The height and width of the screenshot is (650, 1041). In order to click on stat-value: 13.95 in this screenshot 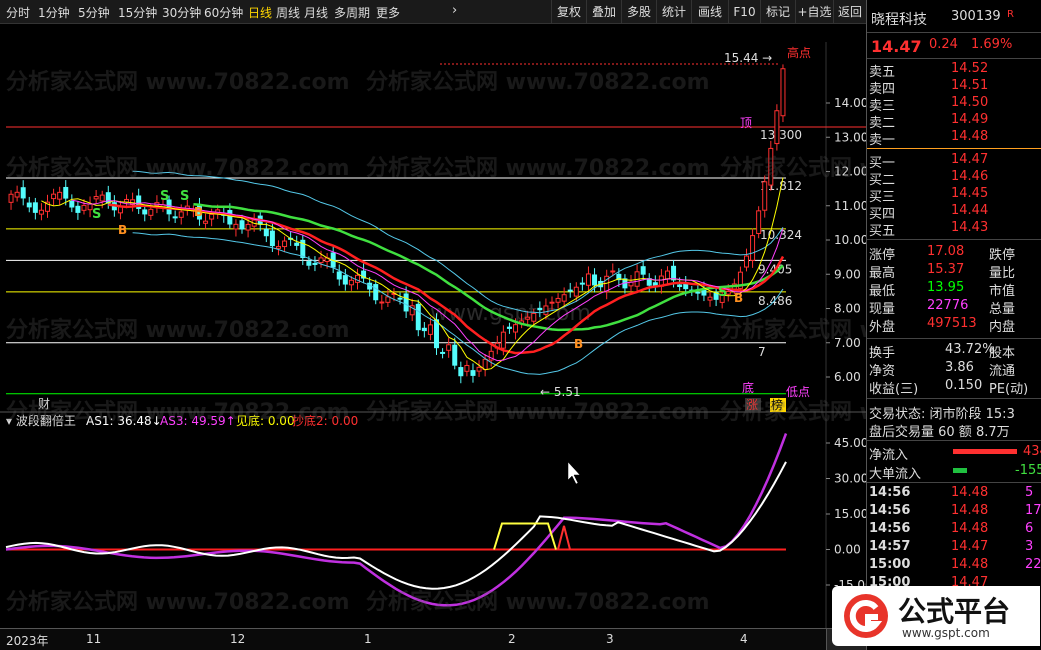, I will do `click(946, 287)`.